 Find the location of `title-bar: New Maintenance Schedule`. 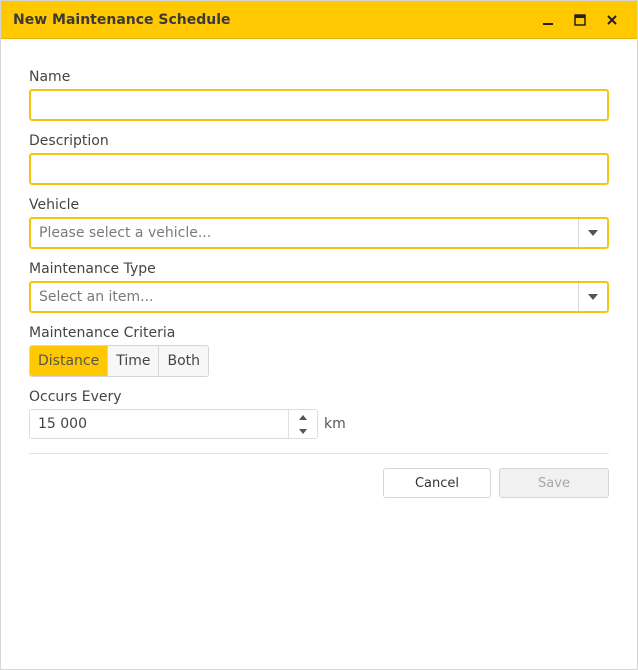

title-bar: New Maintenance Schedule is located at coordinates (319, 20).